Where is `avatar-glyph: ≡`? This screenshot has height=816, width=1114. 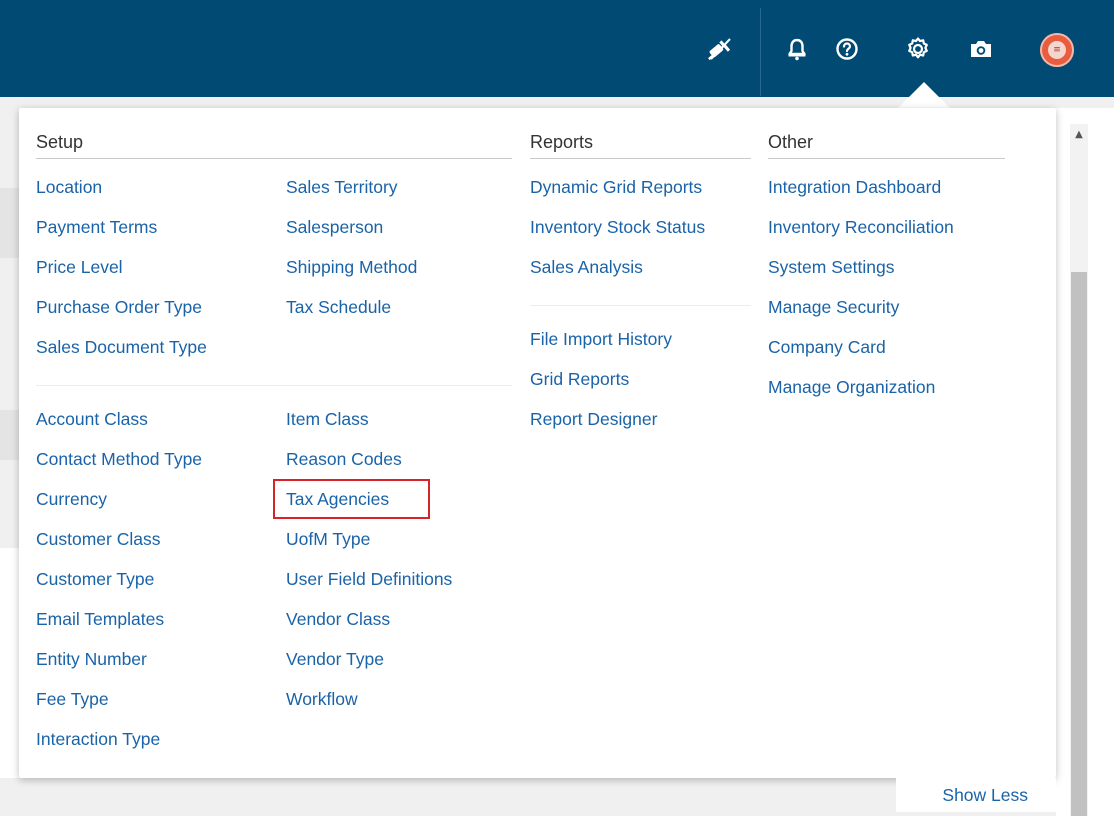 avatar-glyph: ≡ is located at coordinates (1057, 50).